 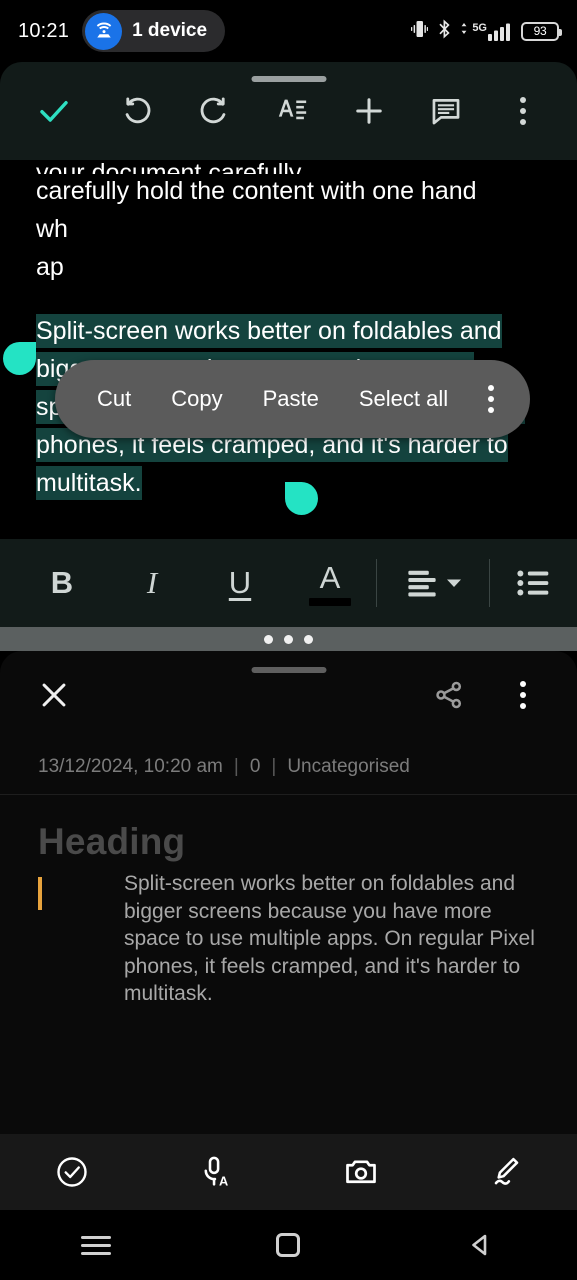 I want to click on format-toolbar: B I U A, so click(x=288, y=583).